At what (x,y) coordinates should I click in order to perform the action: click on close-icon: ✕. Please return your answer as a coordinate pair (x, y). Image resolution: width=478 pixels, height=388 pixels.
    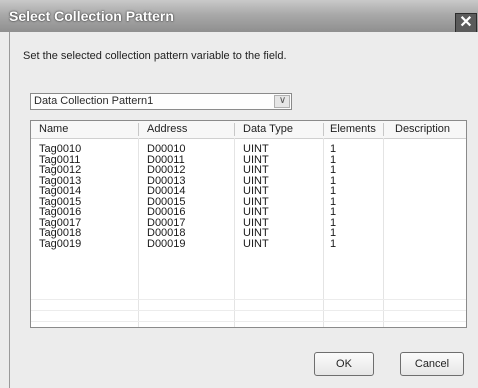
    Looking at the image, I should click on (466, 22).